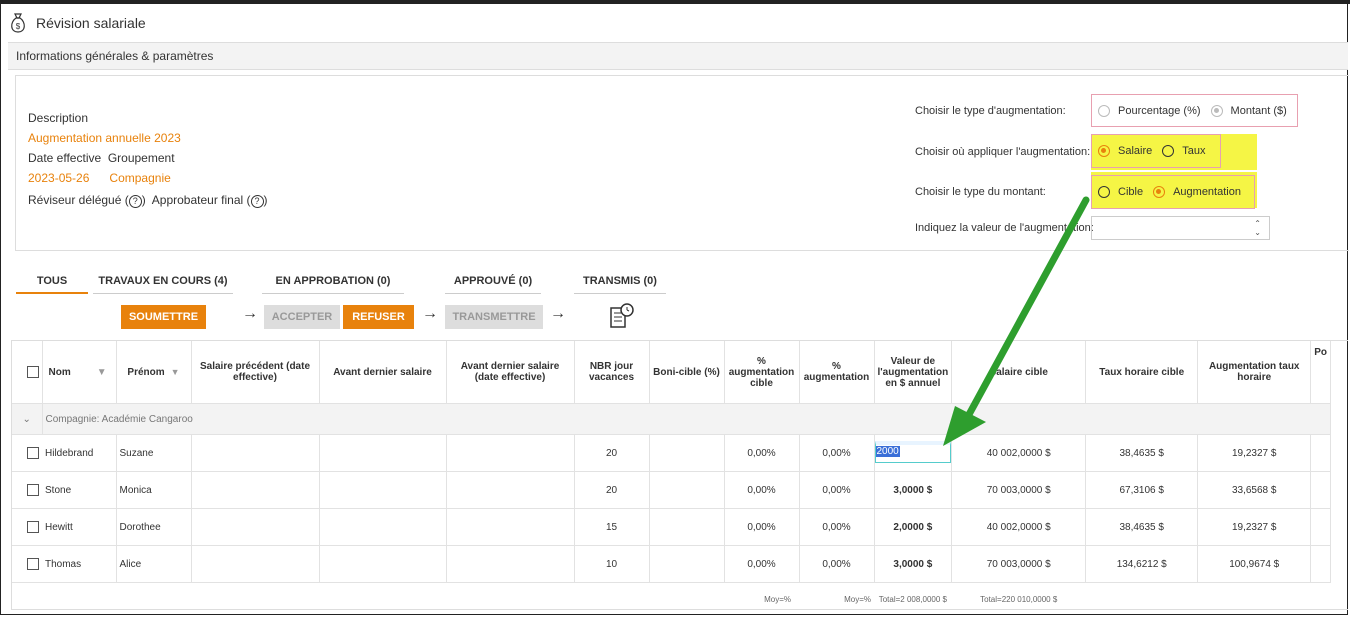 The height and width of the screenshot is (617, 1350). I want to click on reviewer-help-icon: ?, so click(135, 201).